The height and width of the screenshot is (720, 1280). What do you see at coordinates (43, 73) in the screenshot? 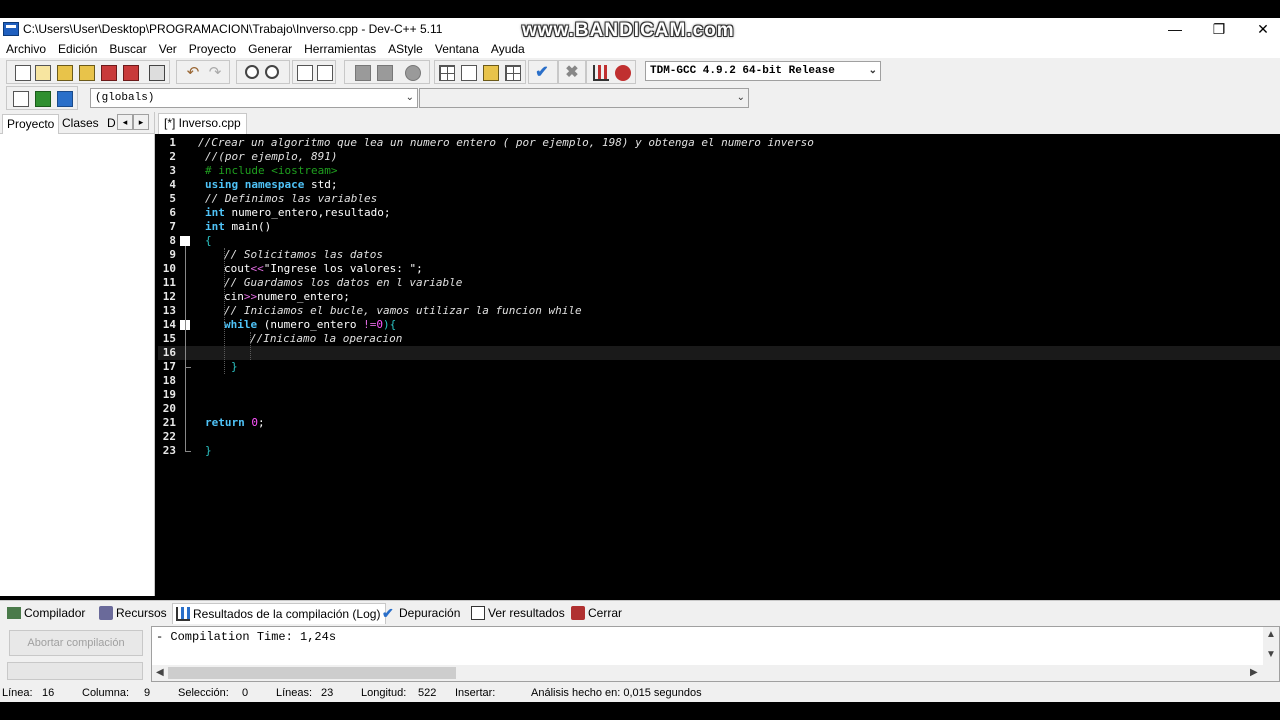
I see `open-file-icon` at bounding box center [43, 73].